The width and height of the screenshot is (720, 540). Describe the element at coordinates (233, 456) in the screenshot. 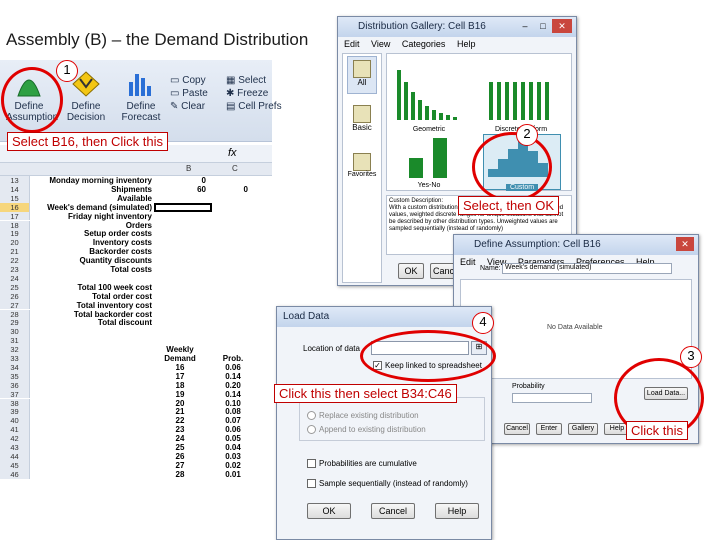

I see `cell-c: 0.03` at that location.